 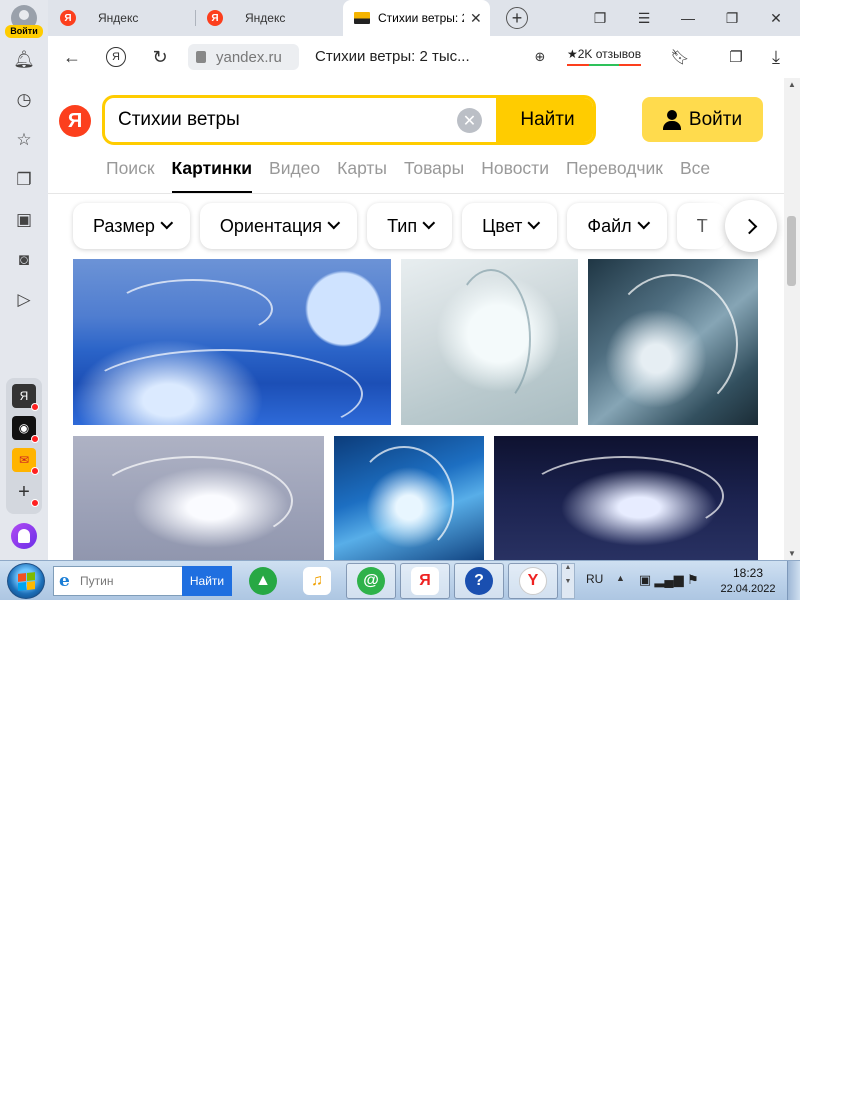 I want to click on yandex-app-icon: Я, so click(x=25, y=397).